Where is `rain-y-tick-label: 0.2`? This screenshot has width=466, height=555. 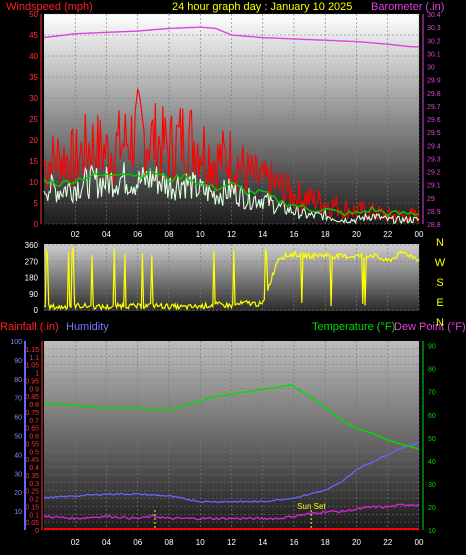 rain-y-tick-label: 0.2 is located at coordinates (34, 500).